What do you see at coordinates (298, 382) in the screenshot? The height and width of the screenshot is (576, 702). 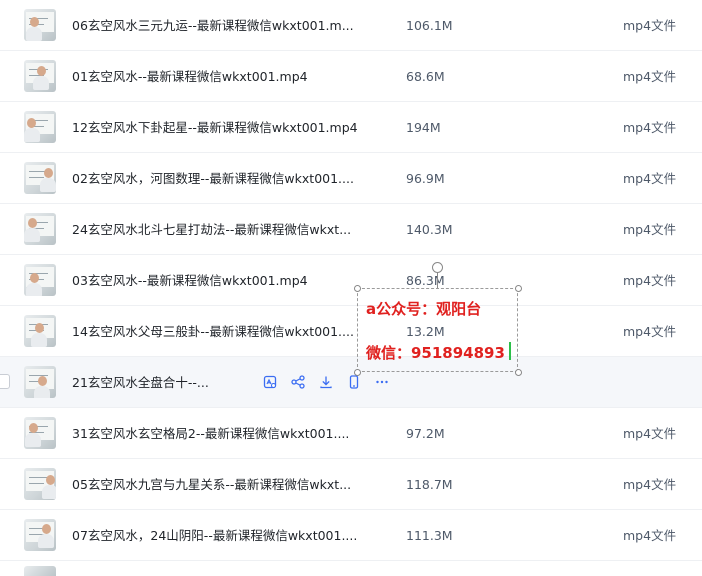 I see `share-icon` at bounding box center [298, 382].